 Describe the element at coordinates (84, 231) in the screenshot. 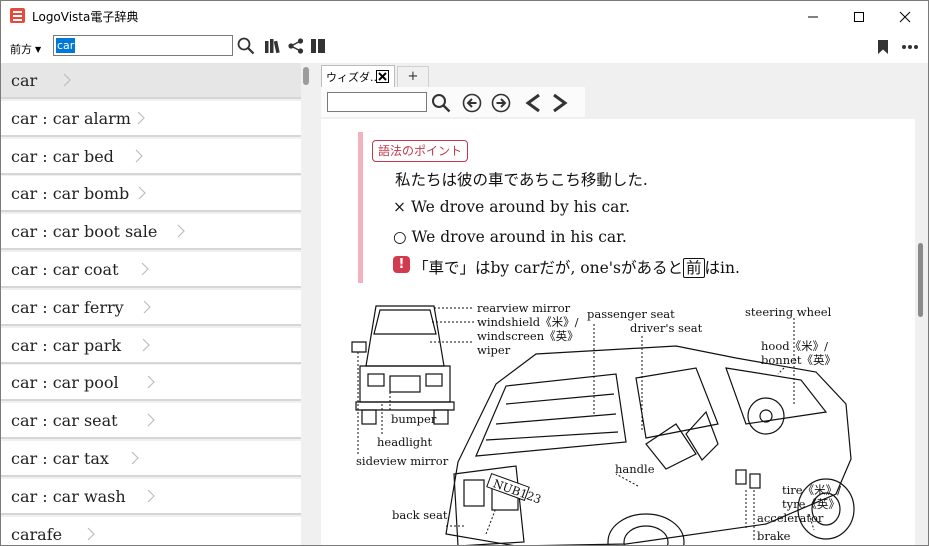

I see `result-label: car : car boot sale` at that location.